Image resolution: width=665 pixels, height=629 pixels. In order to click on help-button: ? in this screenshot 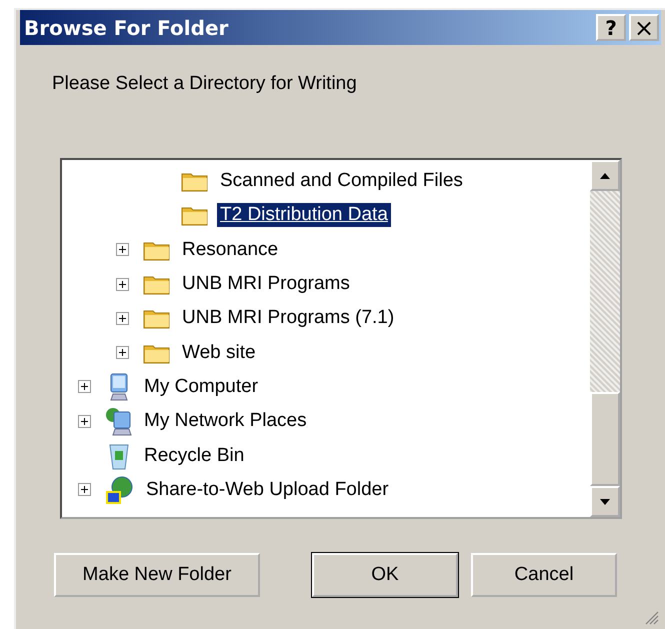, I will do `click(611, 27)`.